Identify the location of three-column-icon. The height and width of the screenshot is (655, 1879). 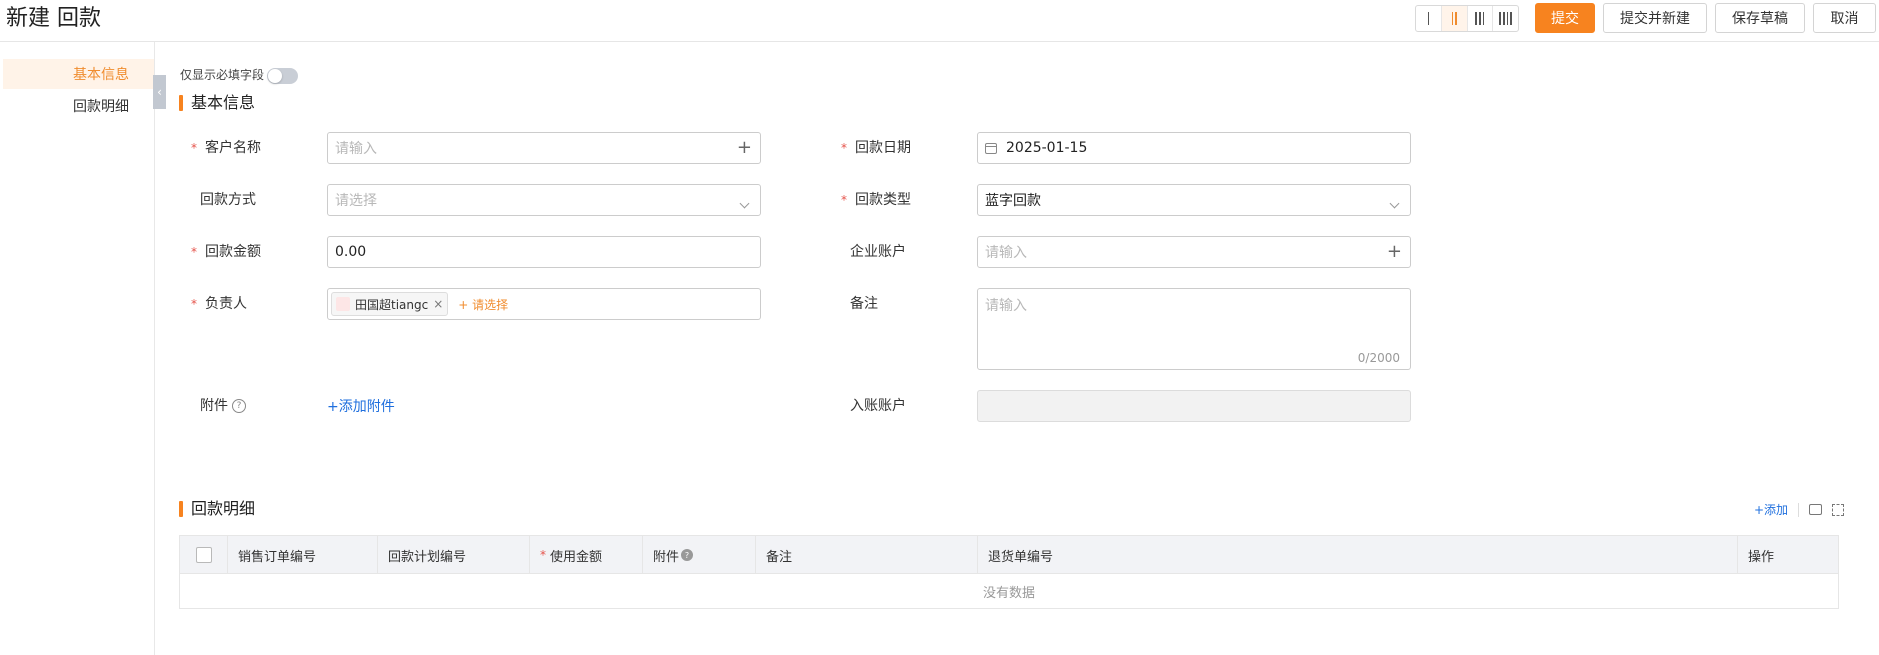
(1480, 18).